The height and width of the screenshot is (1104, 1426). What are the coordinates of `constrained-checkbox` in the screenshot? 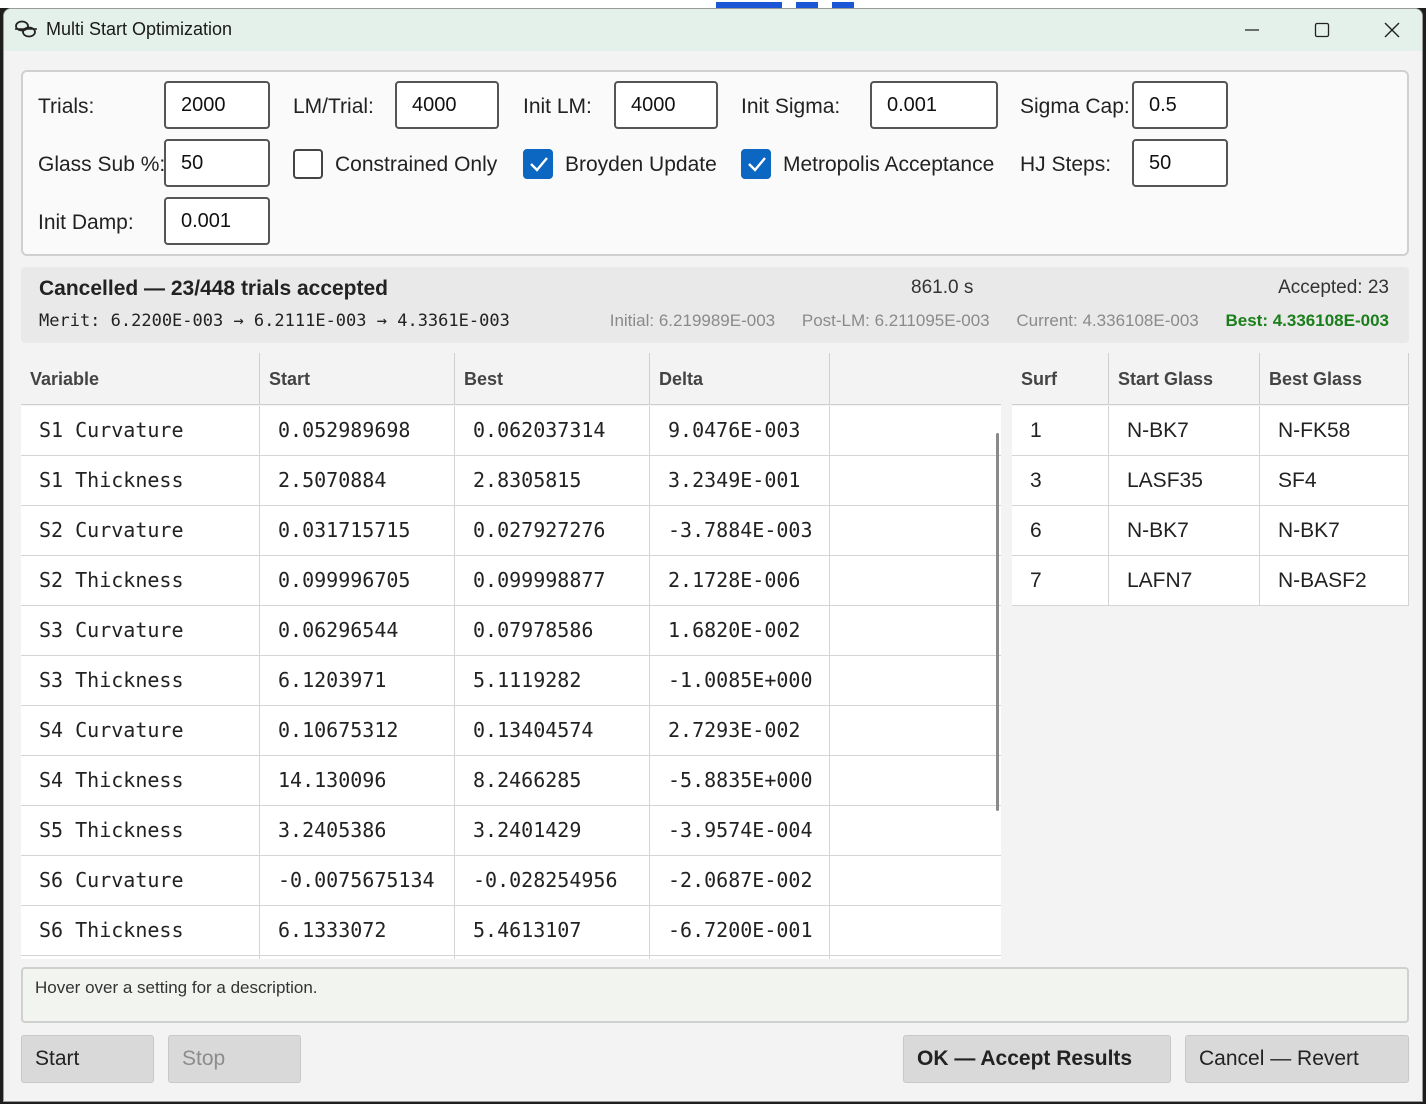 It's located at (308, 164).